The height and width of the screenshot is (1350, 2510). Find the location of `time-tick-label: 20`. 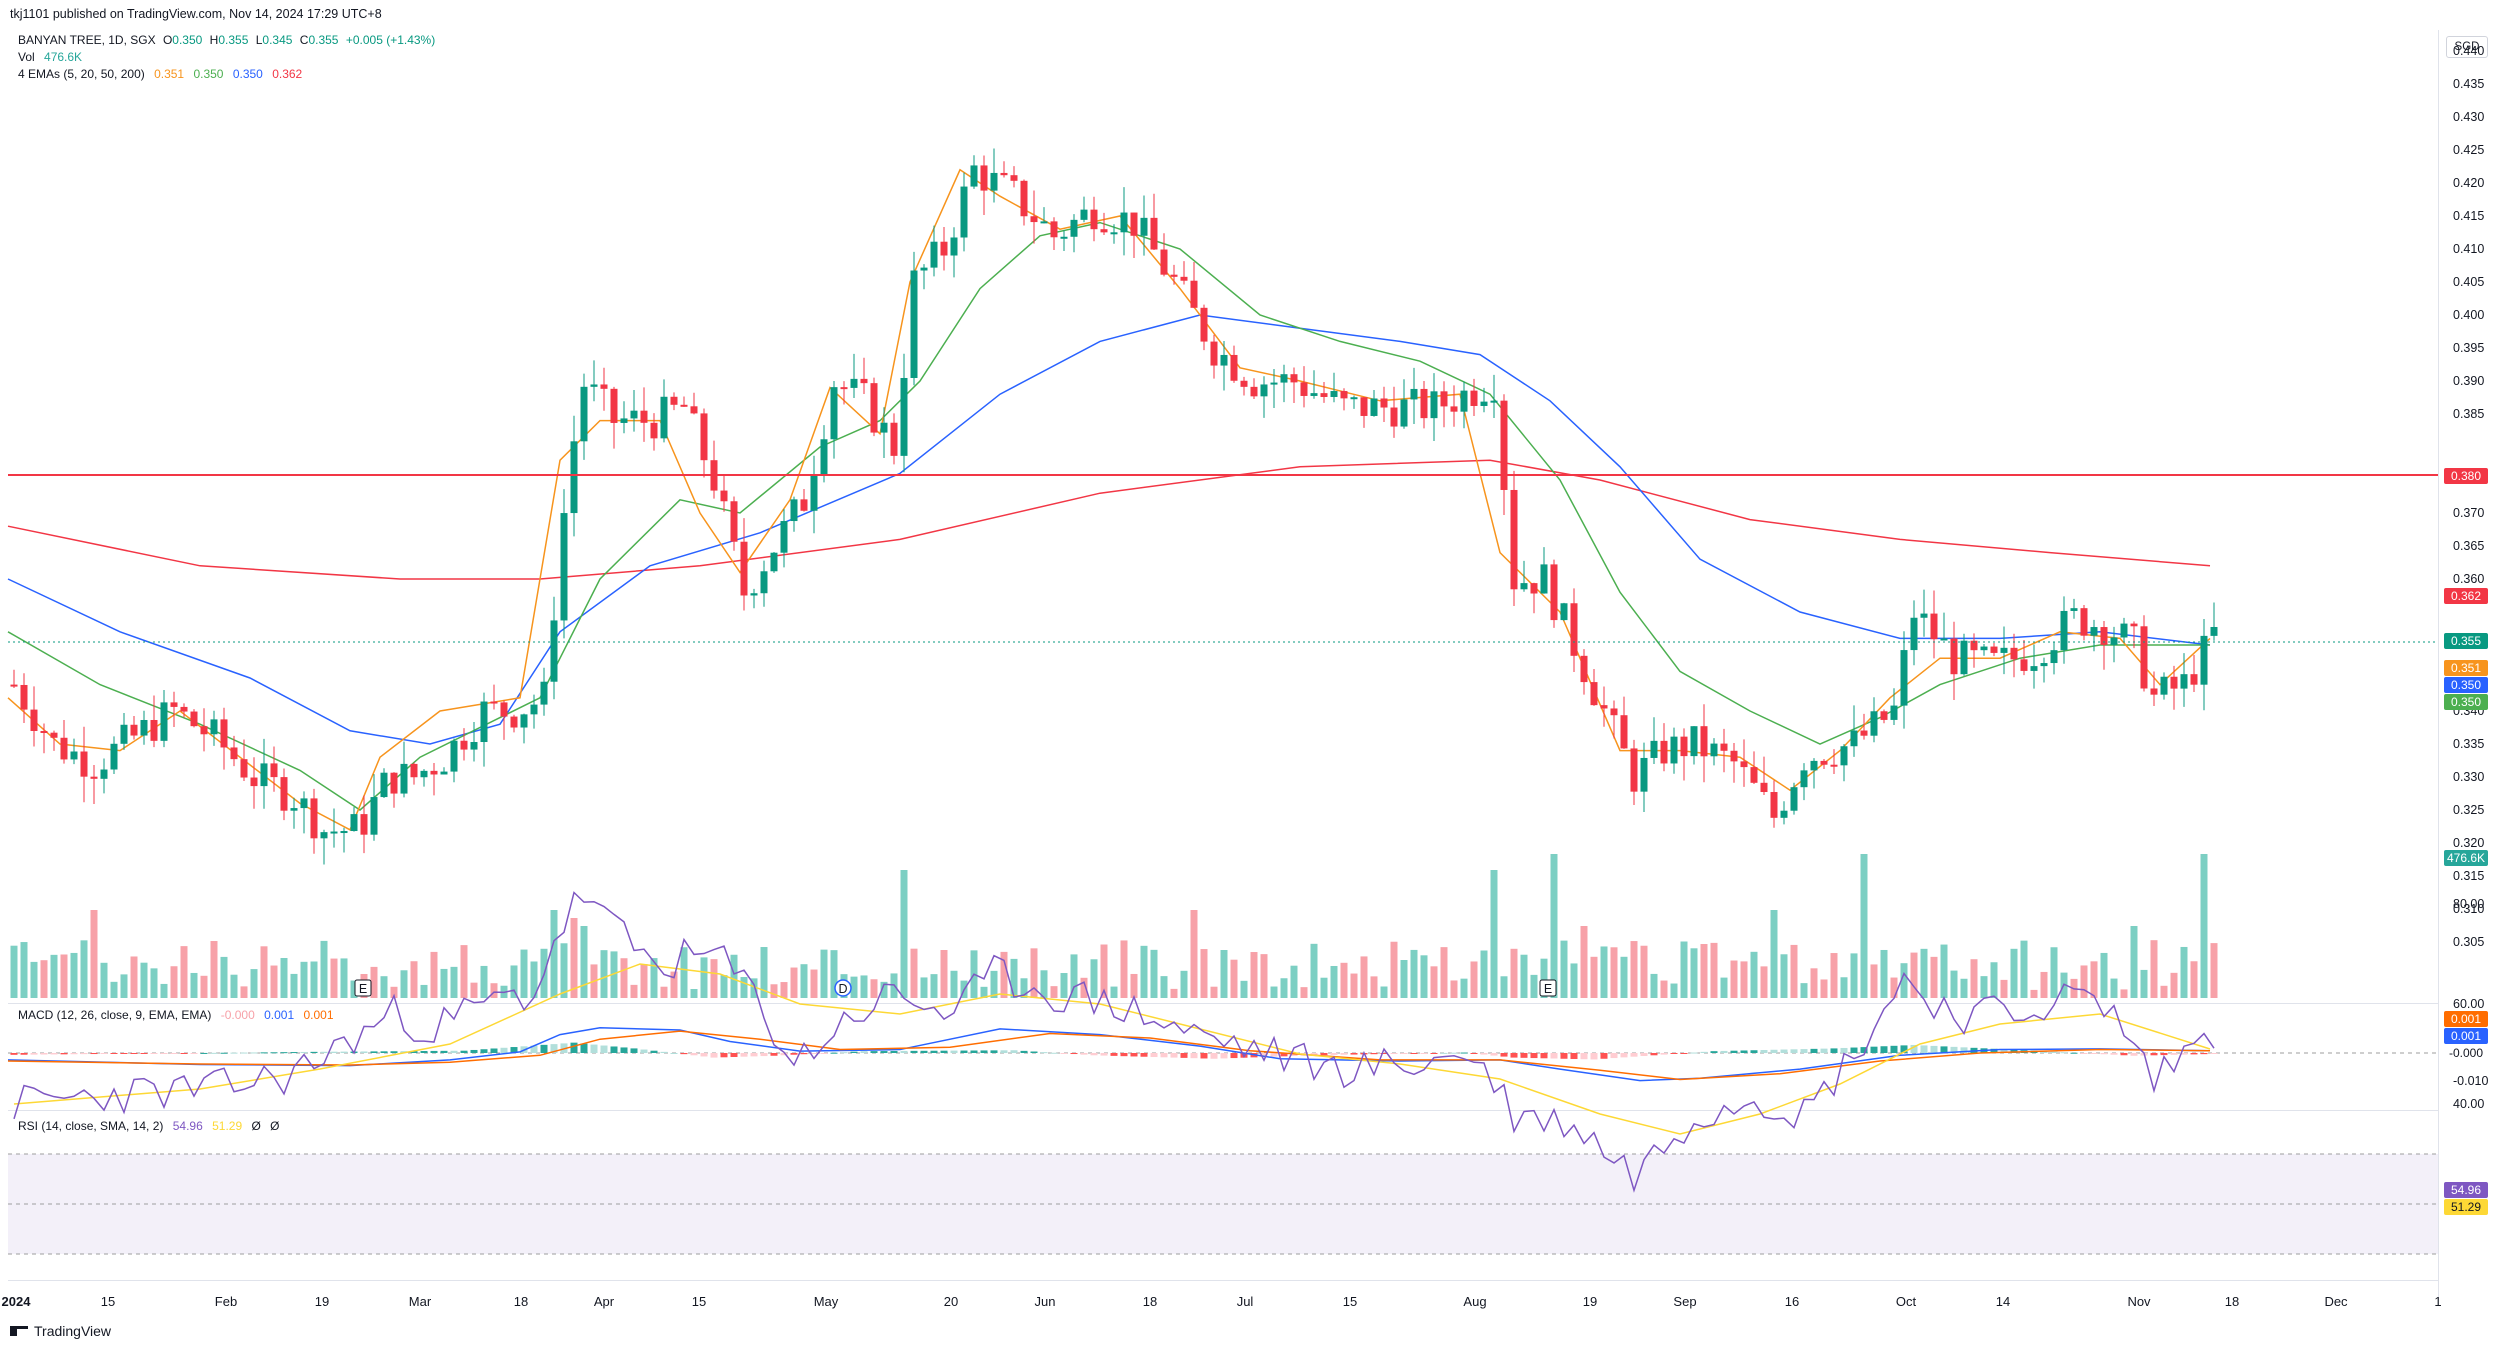

time-tick-label: 20 is located at coordinates (951, 1301).